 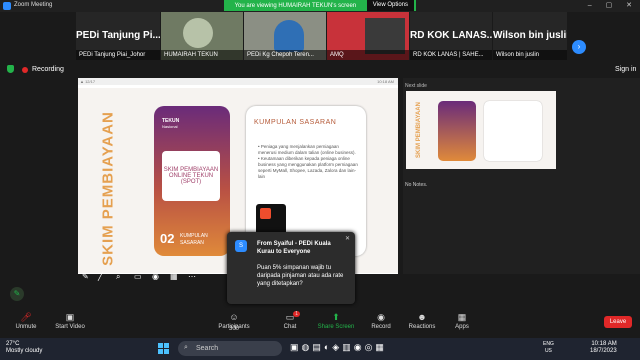 What do you see at coordinates (457, 131) in the screenshot?
I see `mini-card-left` at bounding box center [457, 131].